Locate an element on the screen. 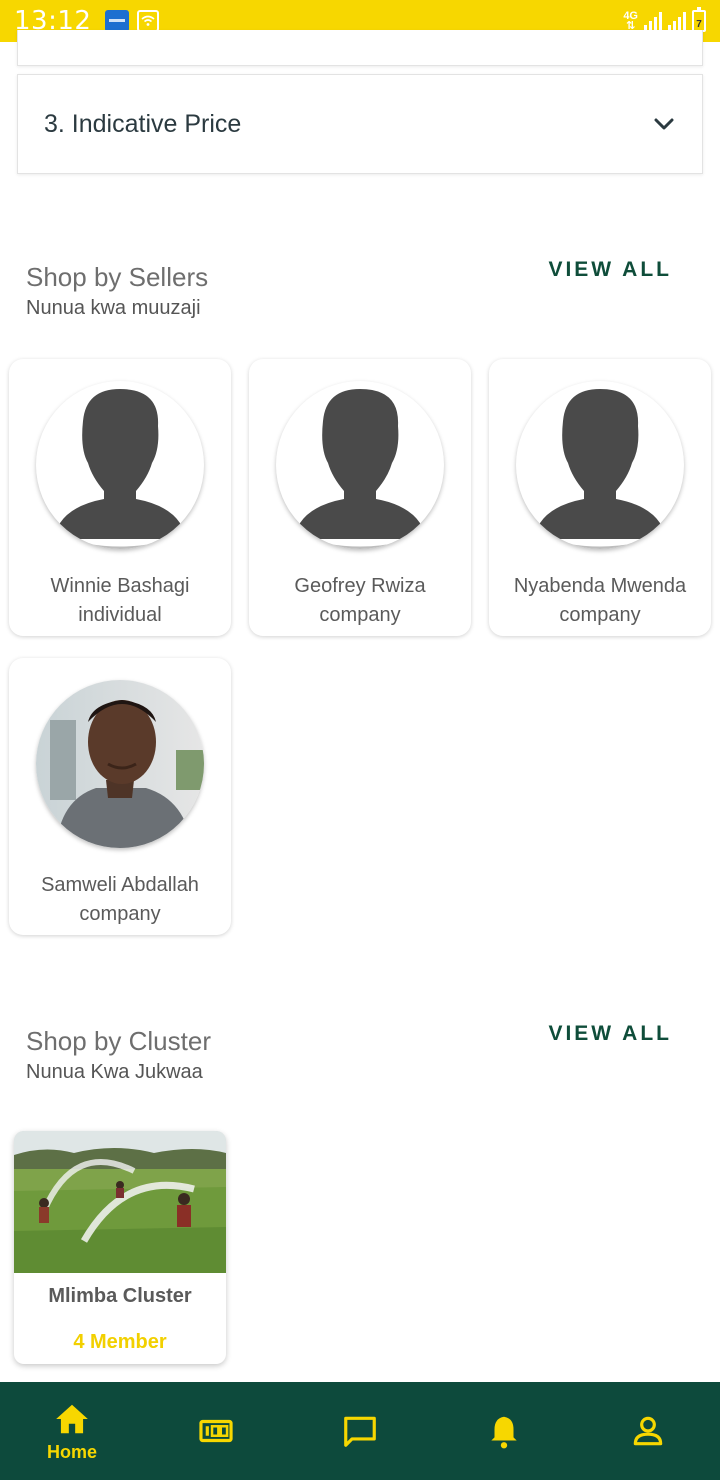  sim-app-icon is located at coordinates (117, 21).